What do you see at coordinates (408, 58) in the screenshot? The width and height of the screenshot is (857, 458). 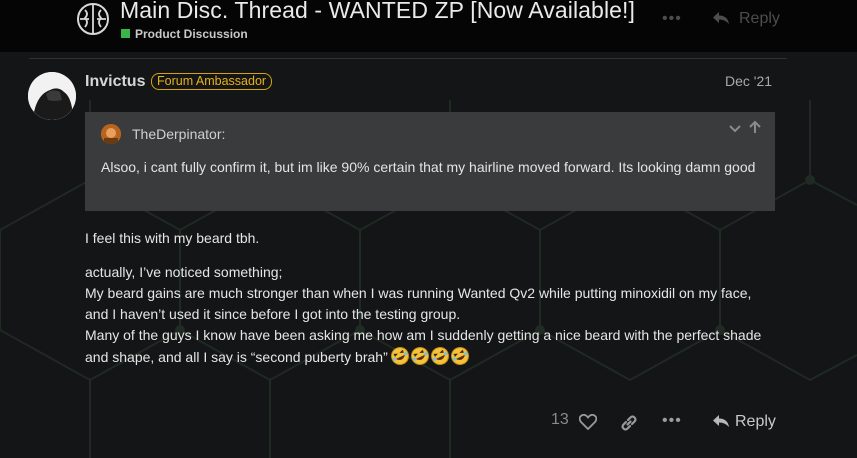 I see `post-divider` at bounding box center [408, 58].